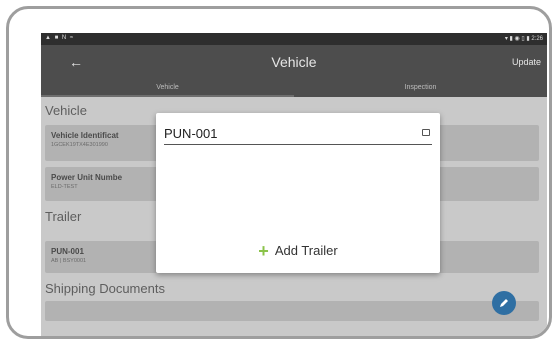  What do you see at coordinates (420, 87) in the screenshot?
I see `tab-inspection: Inspection` at bounding box center [420, 87].